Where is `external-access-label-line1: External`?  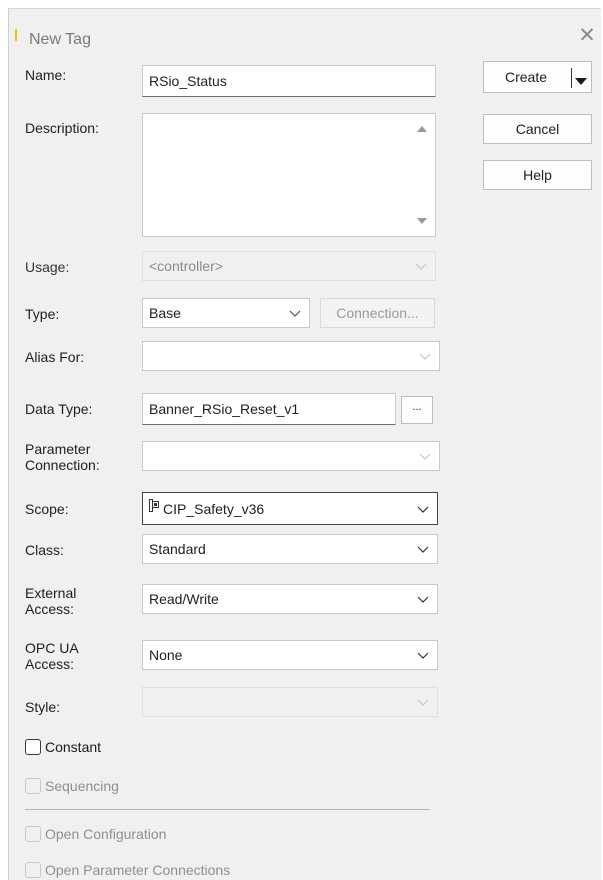
external-access-label-line1: External is located at coordinates (51, 593).